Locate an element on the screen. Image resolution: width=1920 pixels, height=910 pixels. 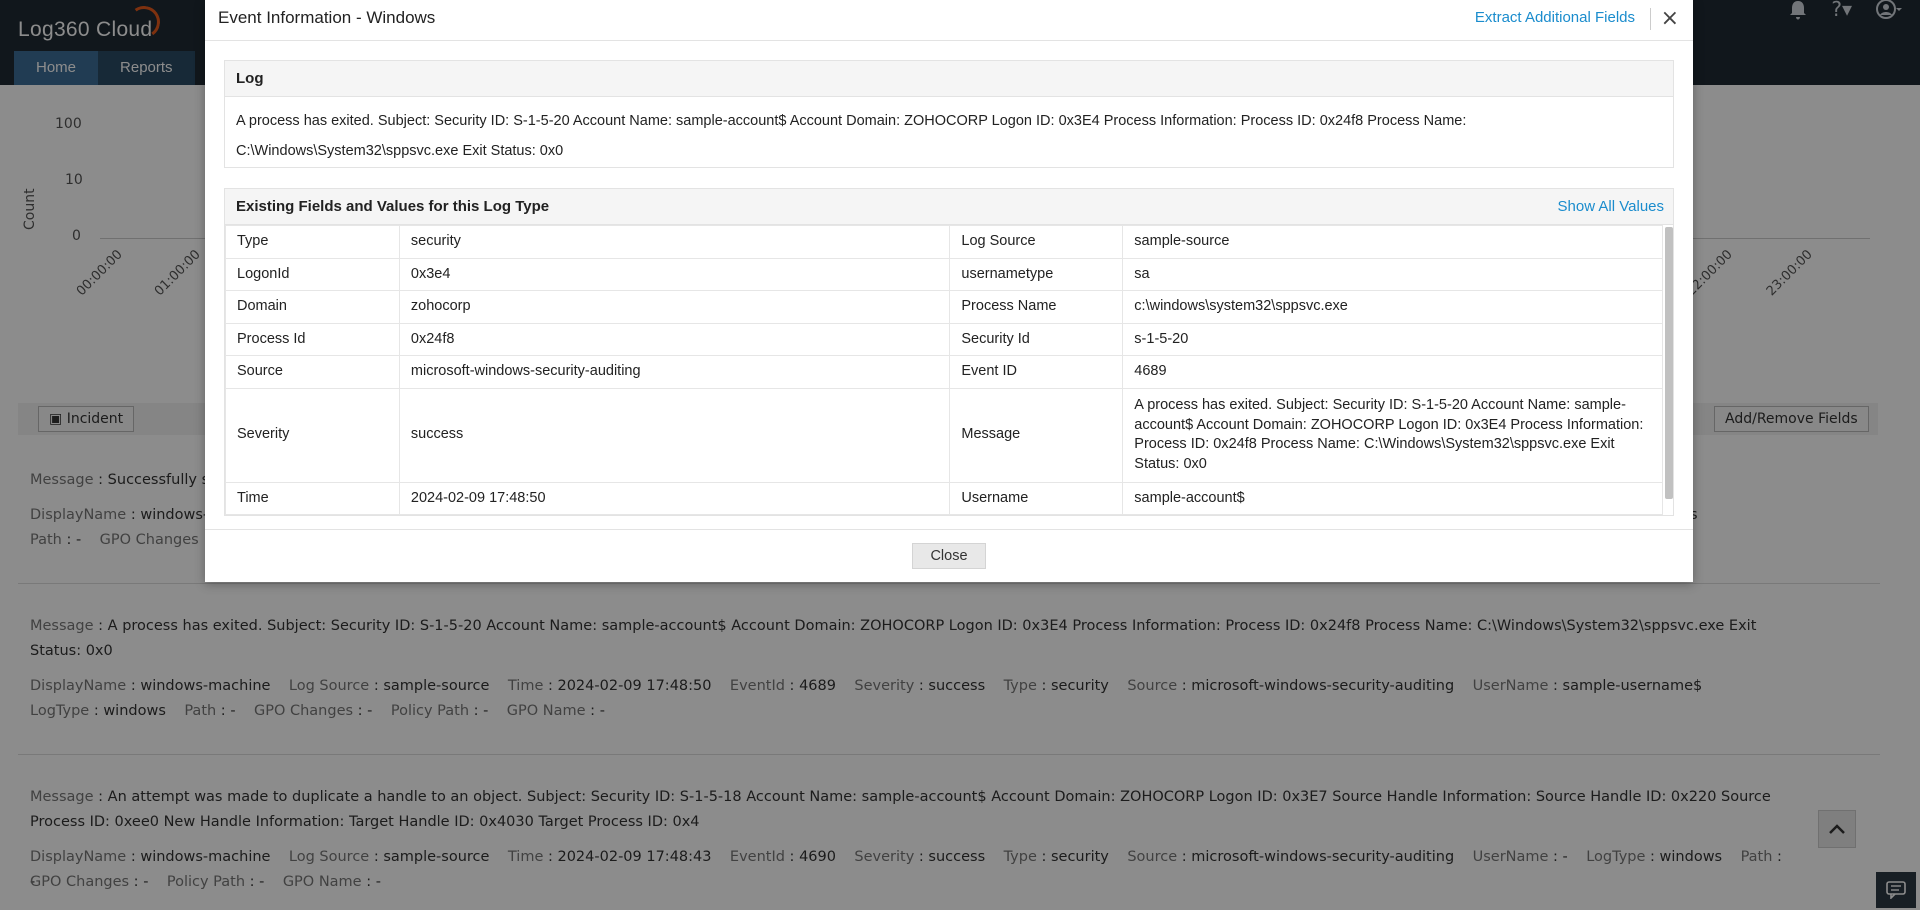
field-name: Severity is located at coordinates (312, 435).